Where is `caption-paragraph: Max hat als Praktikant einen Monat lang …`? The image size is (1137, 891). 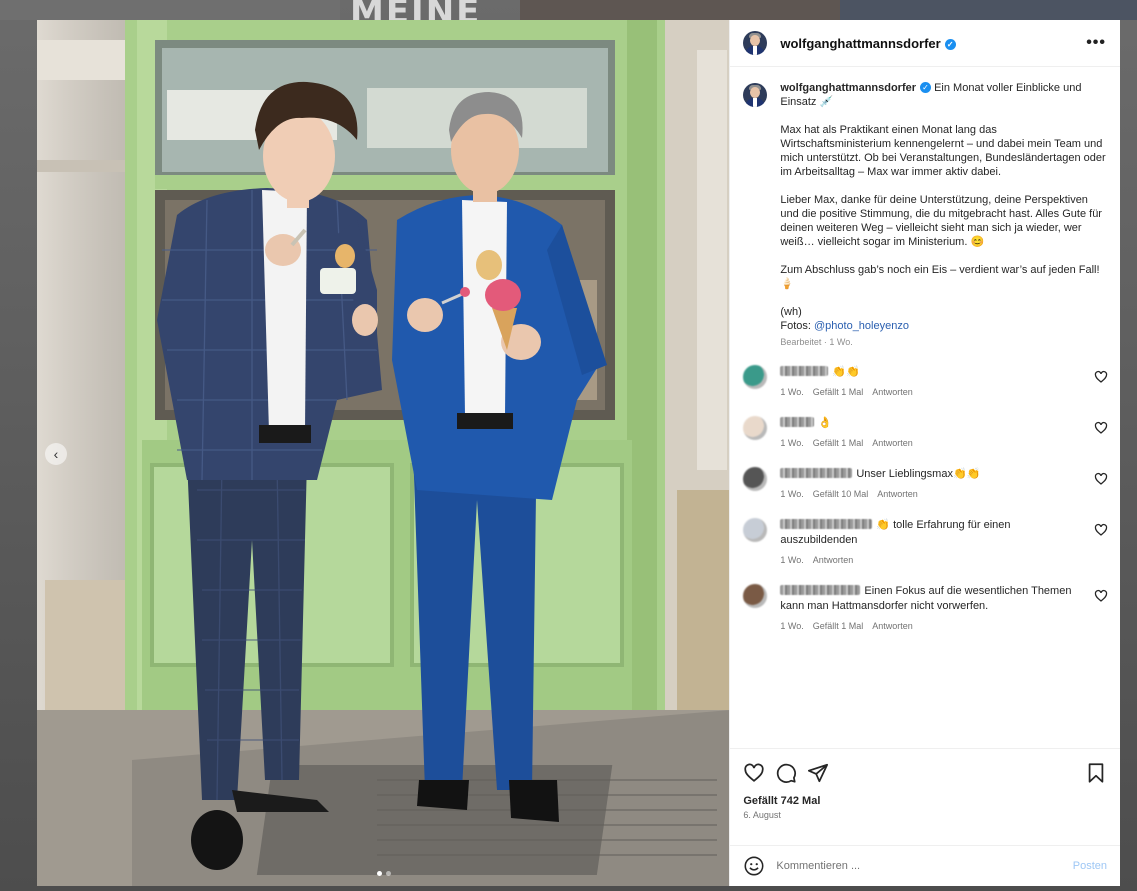
caption-paragraph: Max hat als Praktikant einen Monat lang … is located at coordinates (943, 151).